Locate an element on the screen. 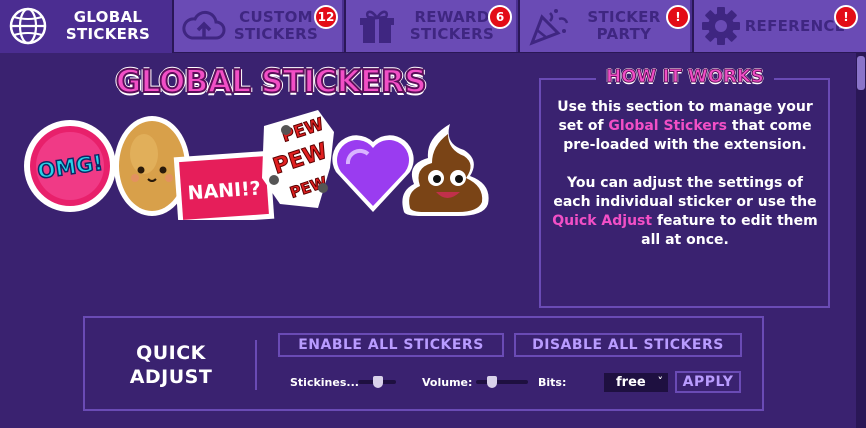  tab-sticker-party: STICKER PARTY ! is located at coordinates (606, 26).